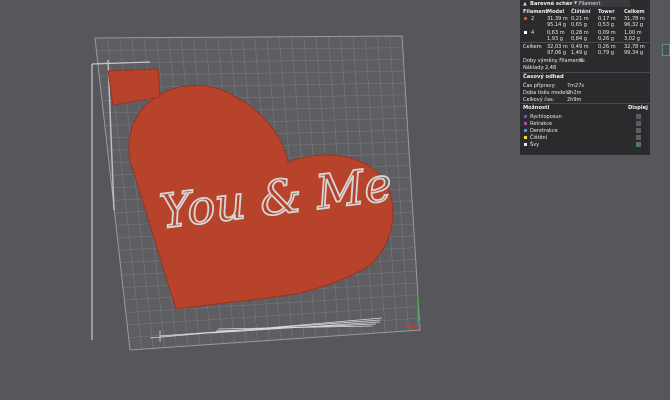 This screenshot has width=670, height=400. What do you see at coordinates (638, 108) in the screenshot?
I see `options-display-header: Displej` at bounding box center [638, 108].